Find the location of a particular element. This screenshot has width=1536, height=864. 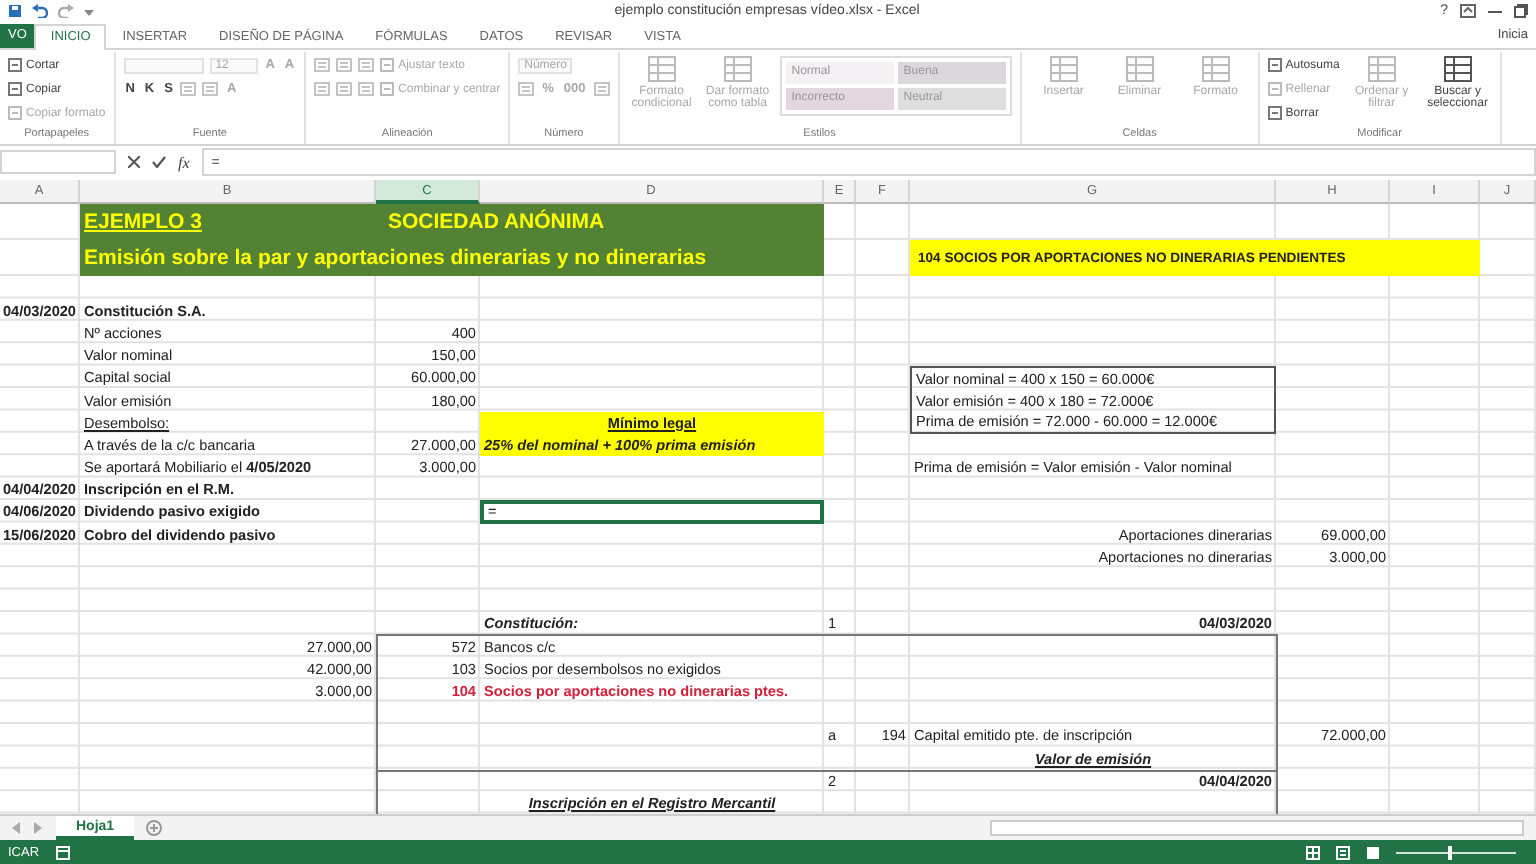

undo-icon is located at coordinates (40, 11).